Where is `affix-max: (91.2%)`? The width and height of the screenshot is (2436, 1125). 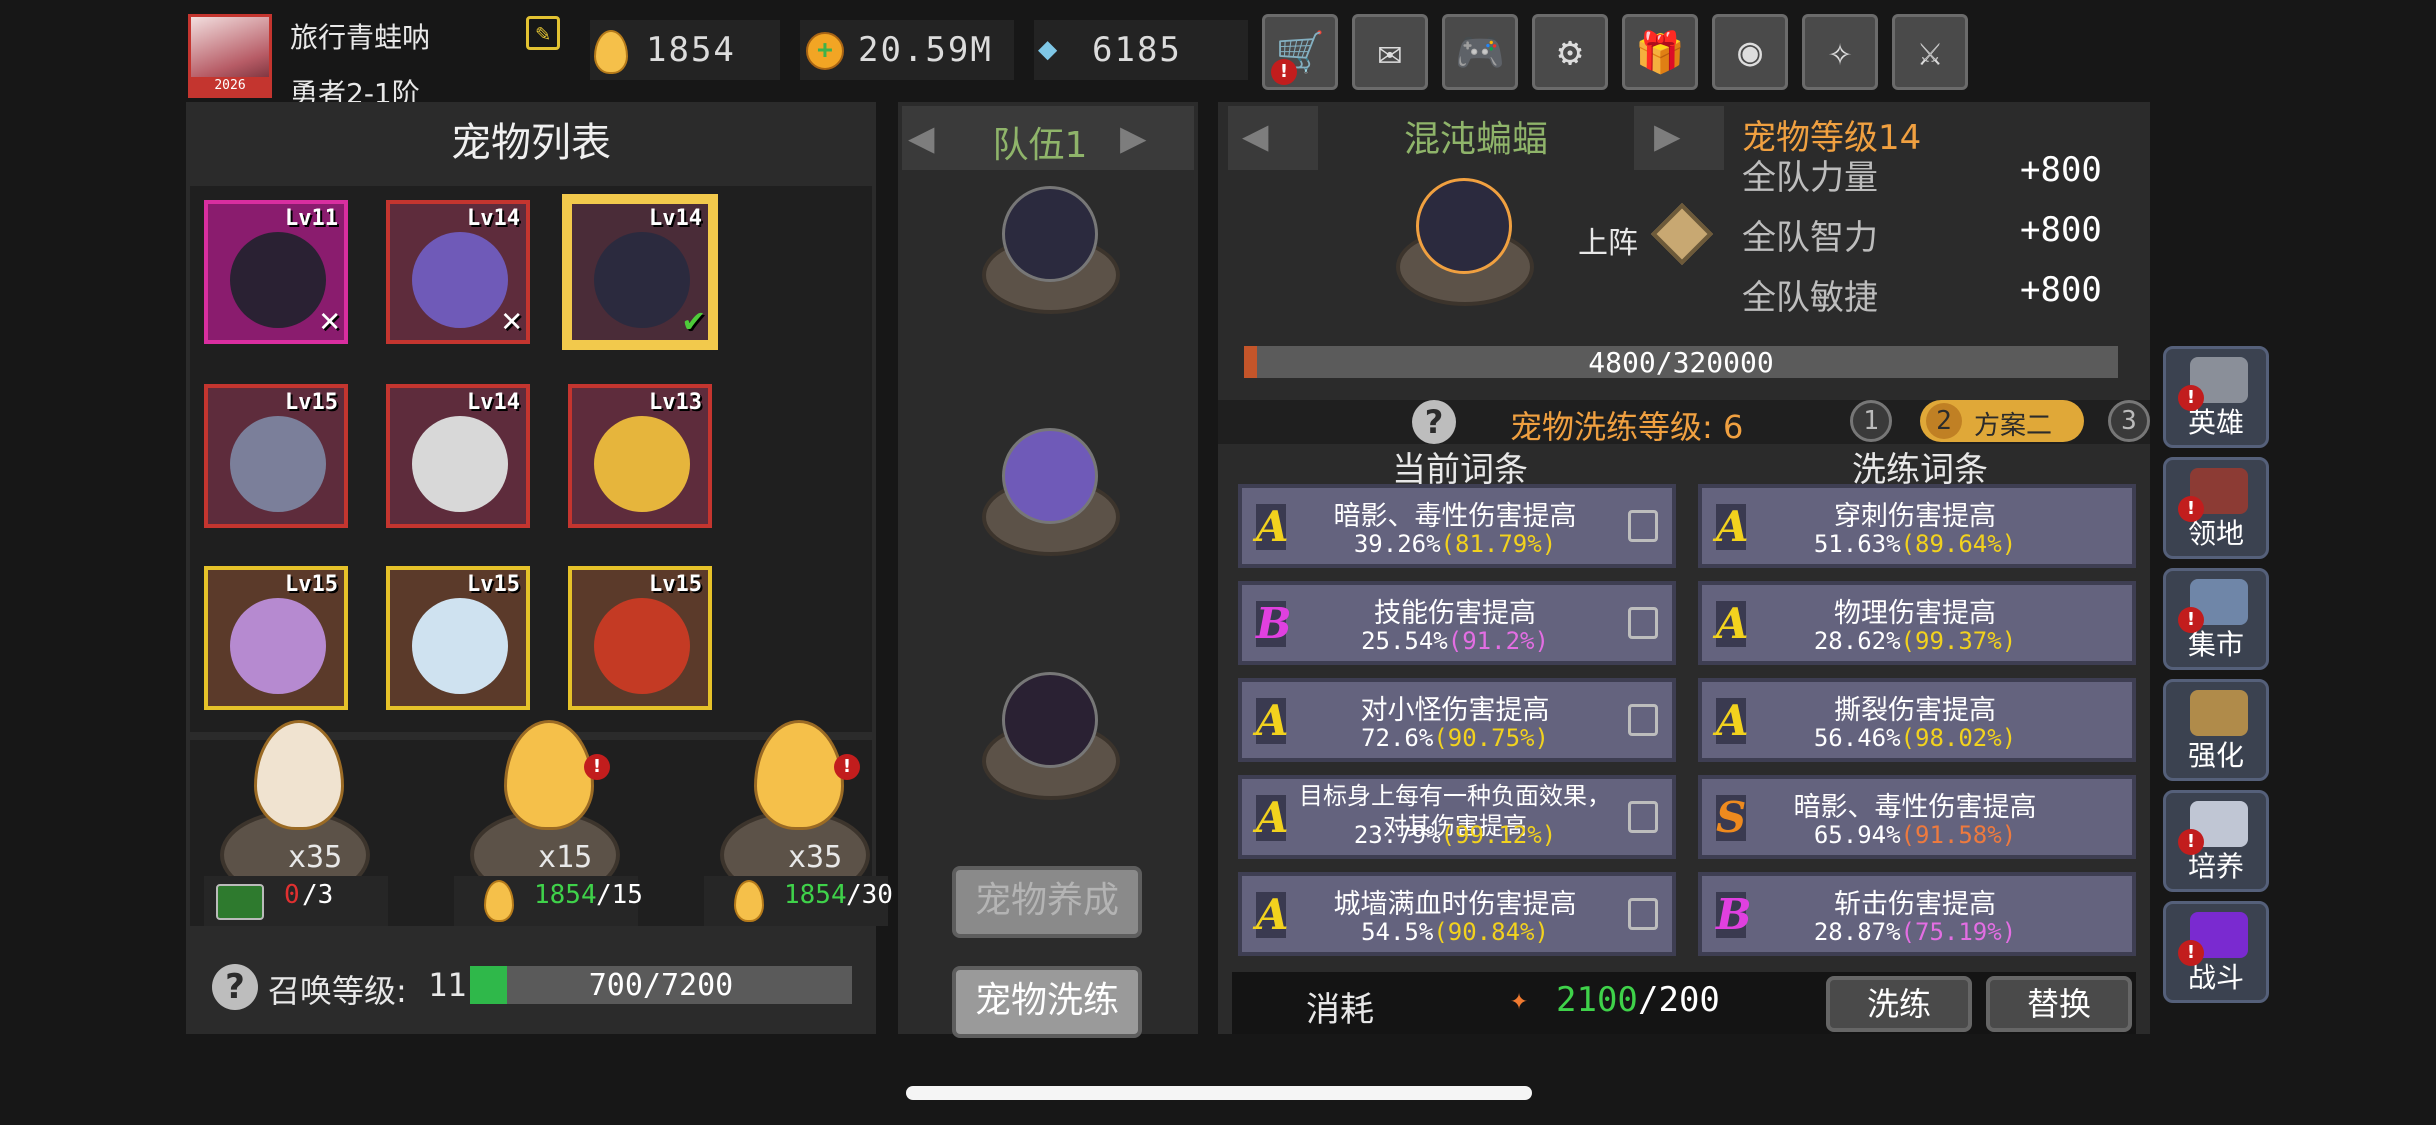 affix-max: (91.2%) is located at coordinates (1498, 641).